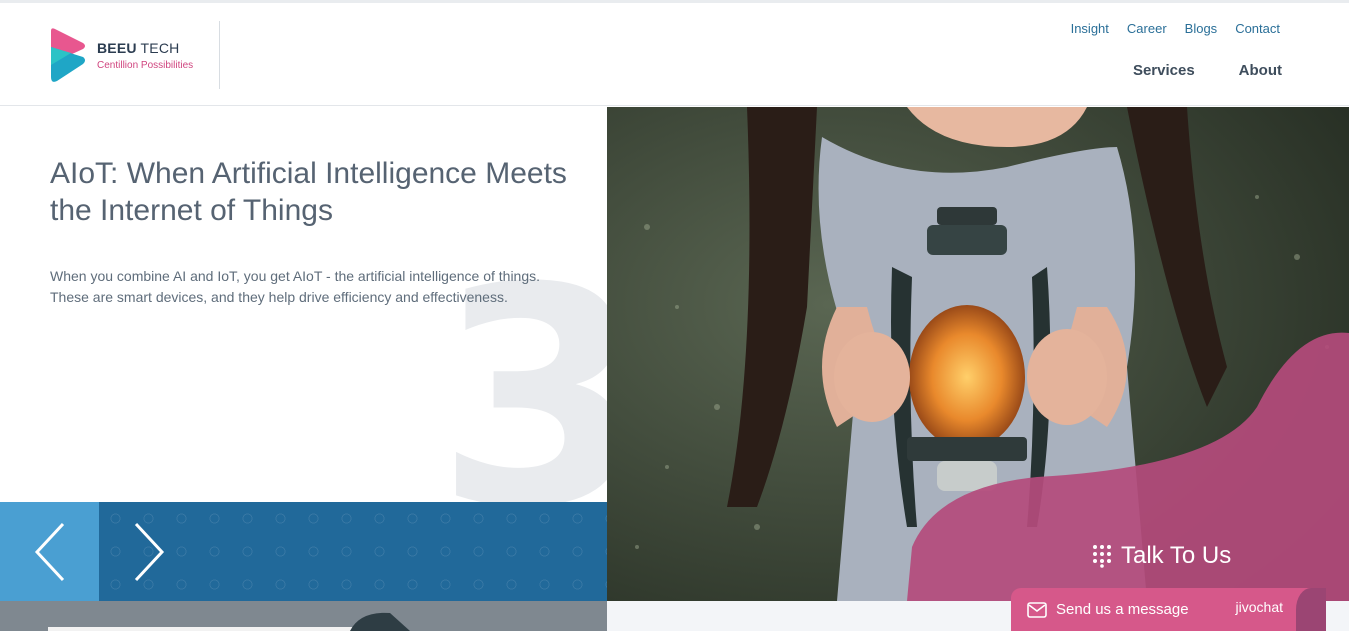  I want to click on nav-link-blogs: Blogs, so click(1201, 28).